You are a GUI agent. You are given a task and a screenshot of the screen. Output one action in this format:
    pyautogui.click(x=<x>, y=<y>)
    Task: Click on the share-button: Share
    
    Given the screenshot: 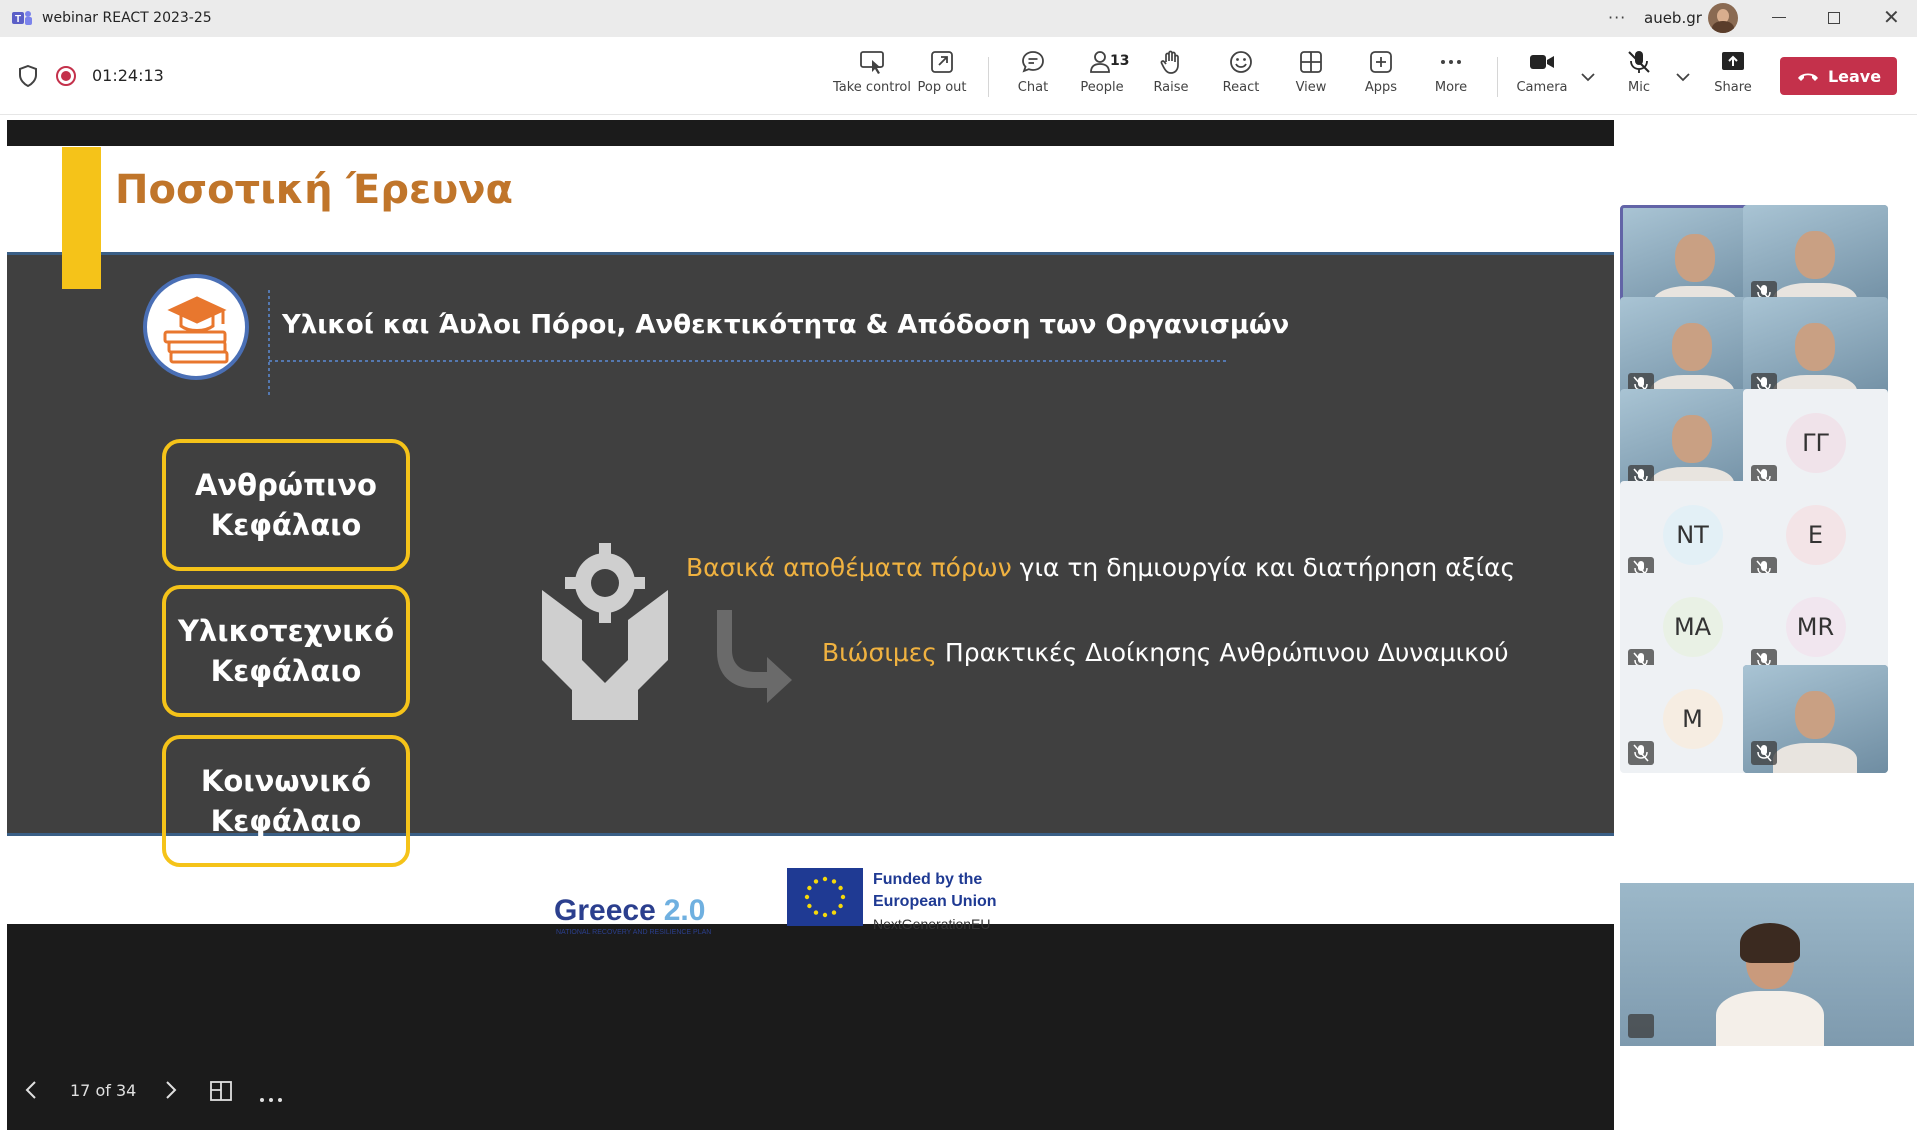 What is the action you would take?
    pyautogui.click(x=1733, y=79)
    